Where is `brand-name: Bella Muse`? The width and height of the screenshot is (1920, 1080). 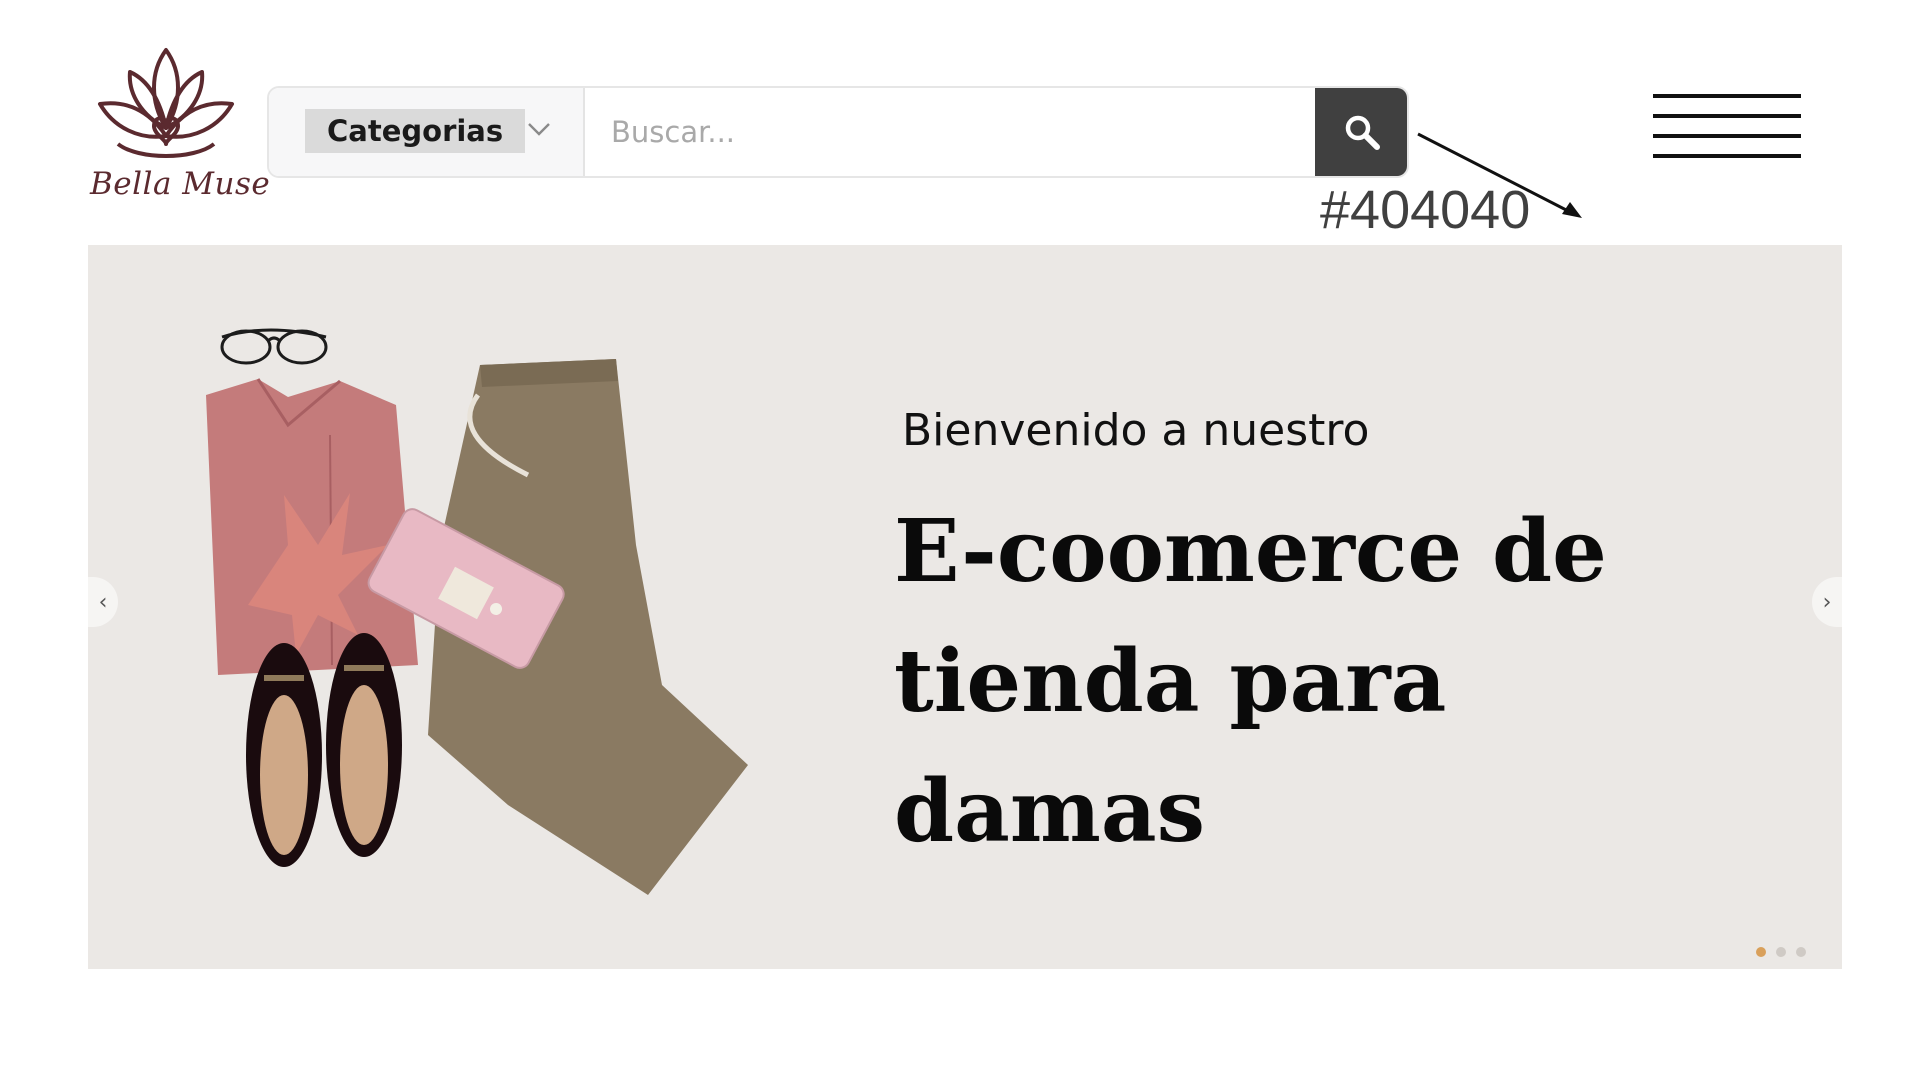 brand-name: Bella Muse is located at coordinates (180, 184).